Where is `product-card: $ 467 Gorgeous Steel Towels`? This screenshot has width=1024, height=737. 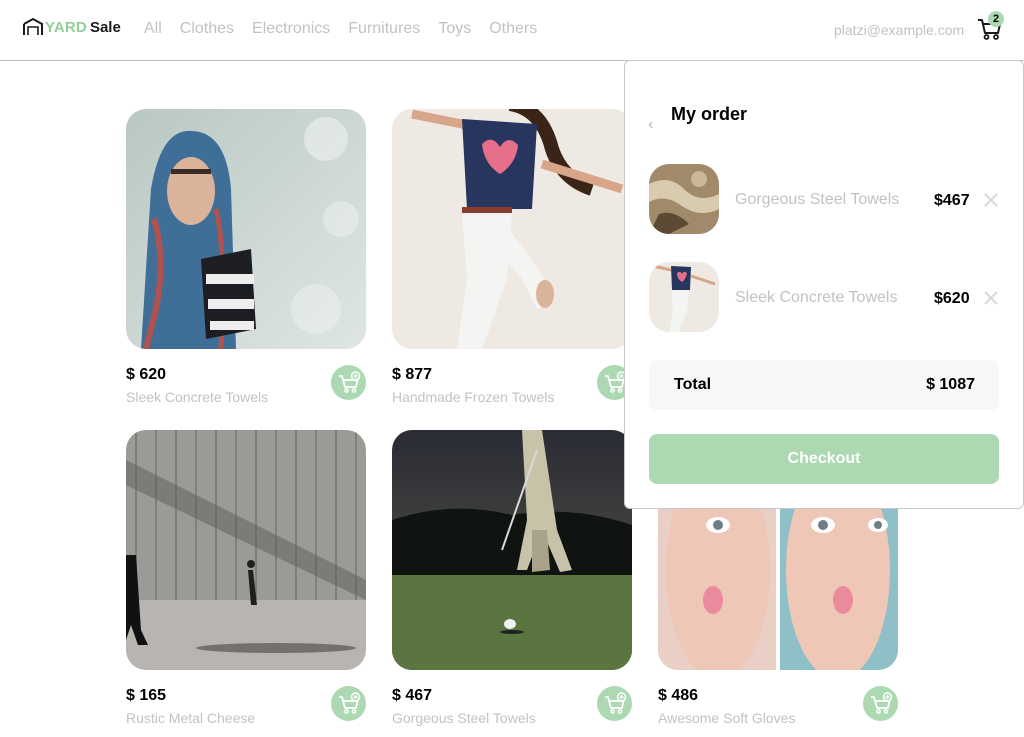
product-card: $ 467 Gorgeous Steel Towels is located at coordinates (512, 578).